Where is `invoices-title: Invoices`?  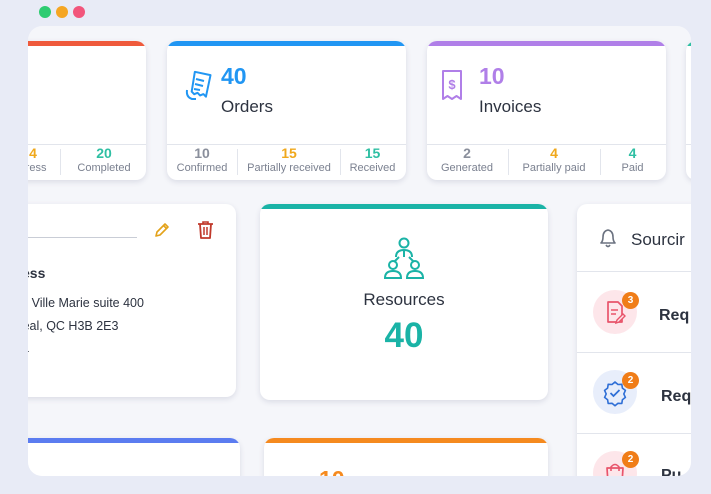
invoices-title: Invoices is located at coordinates (510, 106).